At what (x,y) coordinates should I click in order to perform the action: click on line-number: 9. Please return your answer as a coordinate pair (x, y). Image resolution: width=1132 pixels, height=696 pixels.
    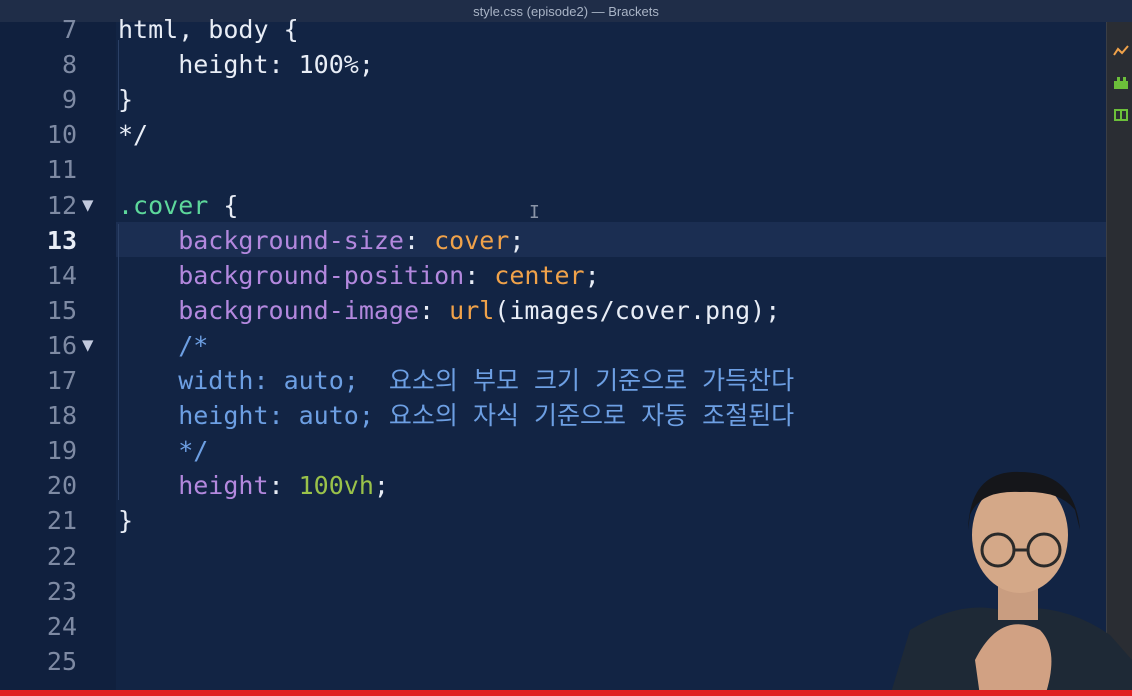
    Looking at the image, I should click on (69, 100).